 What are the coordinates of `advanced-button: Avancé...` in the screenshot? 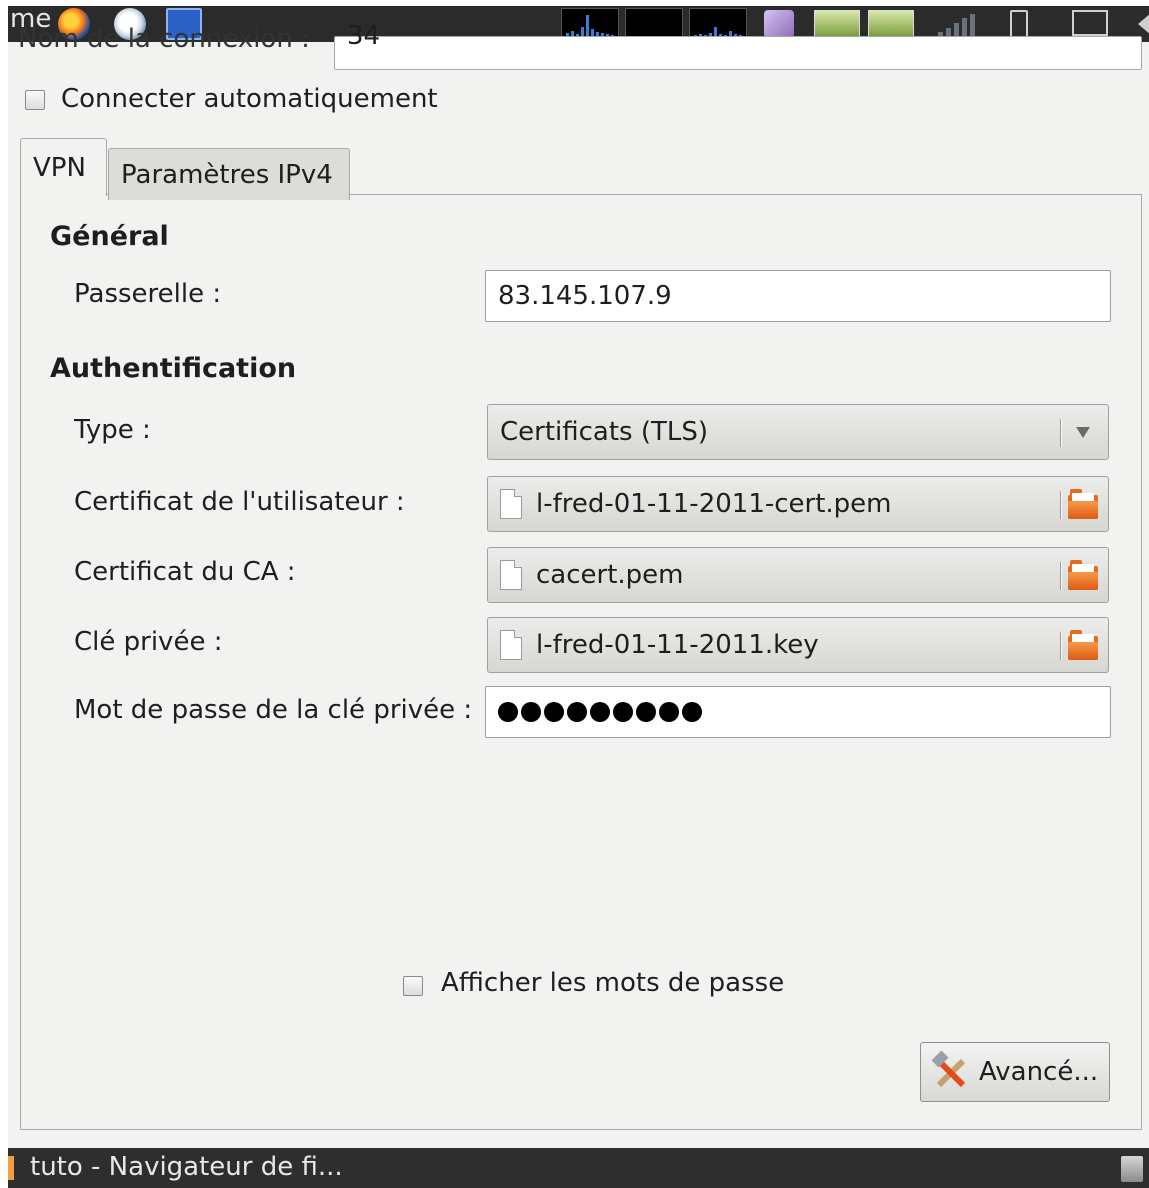 It's located at (1015, 1072).